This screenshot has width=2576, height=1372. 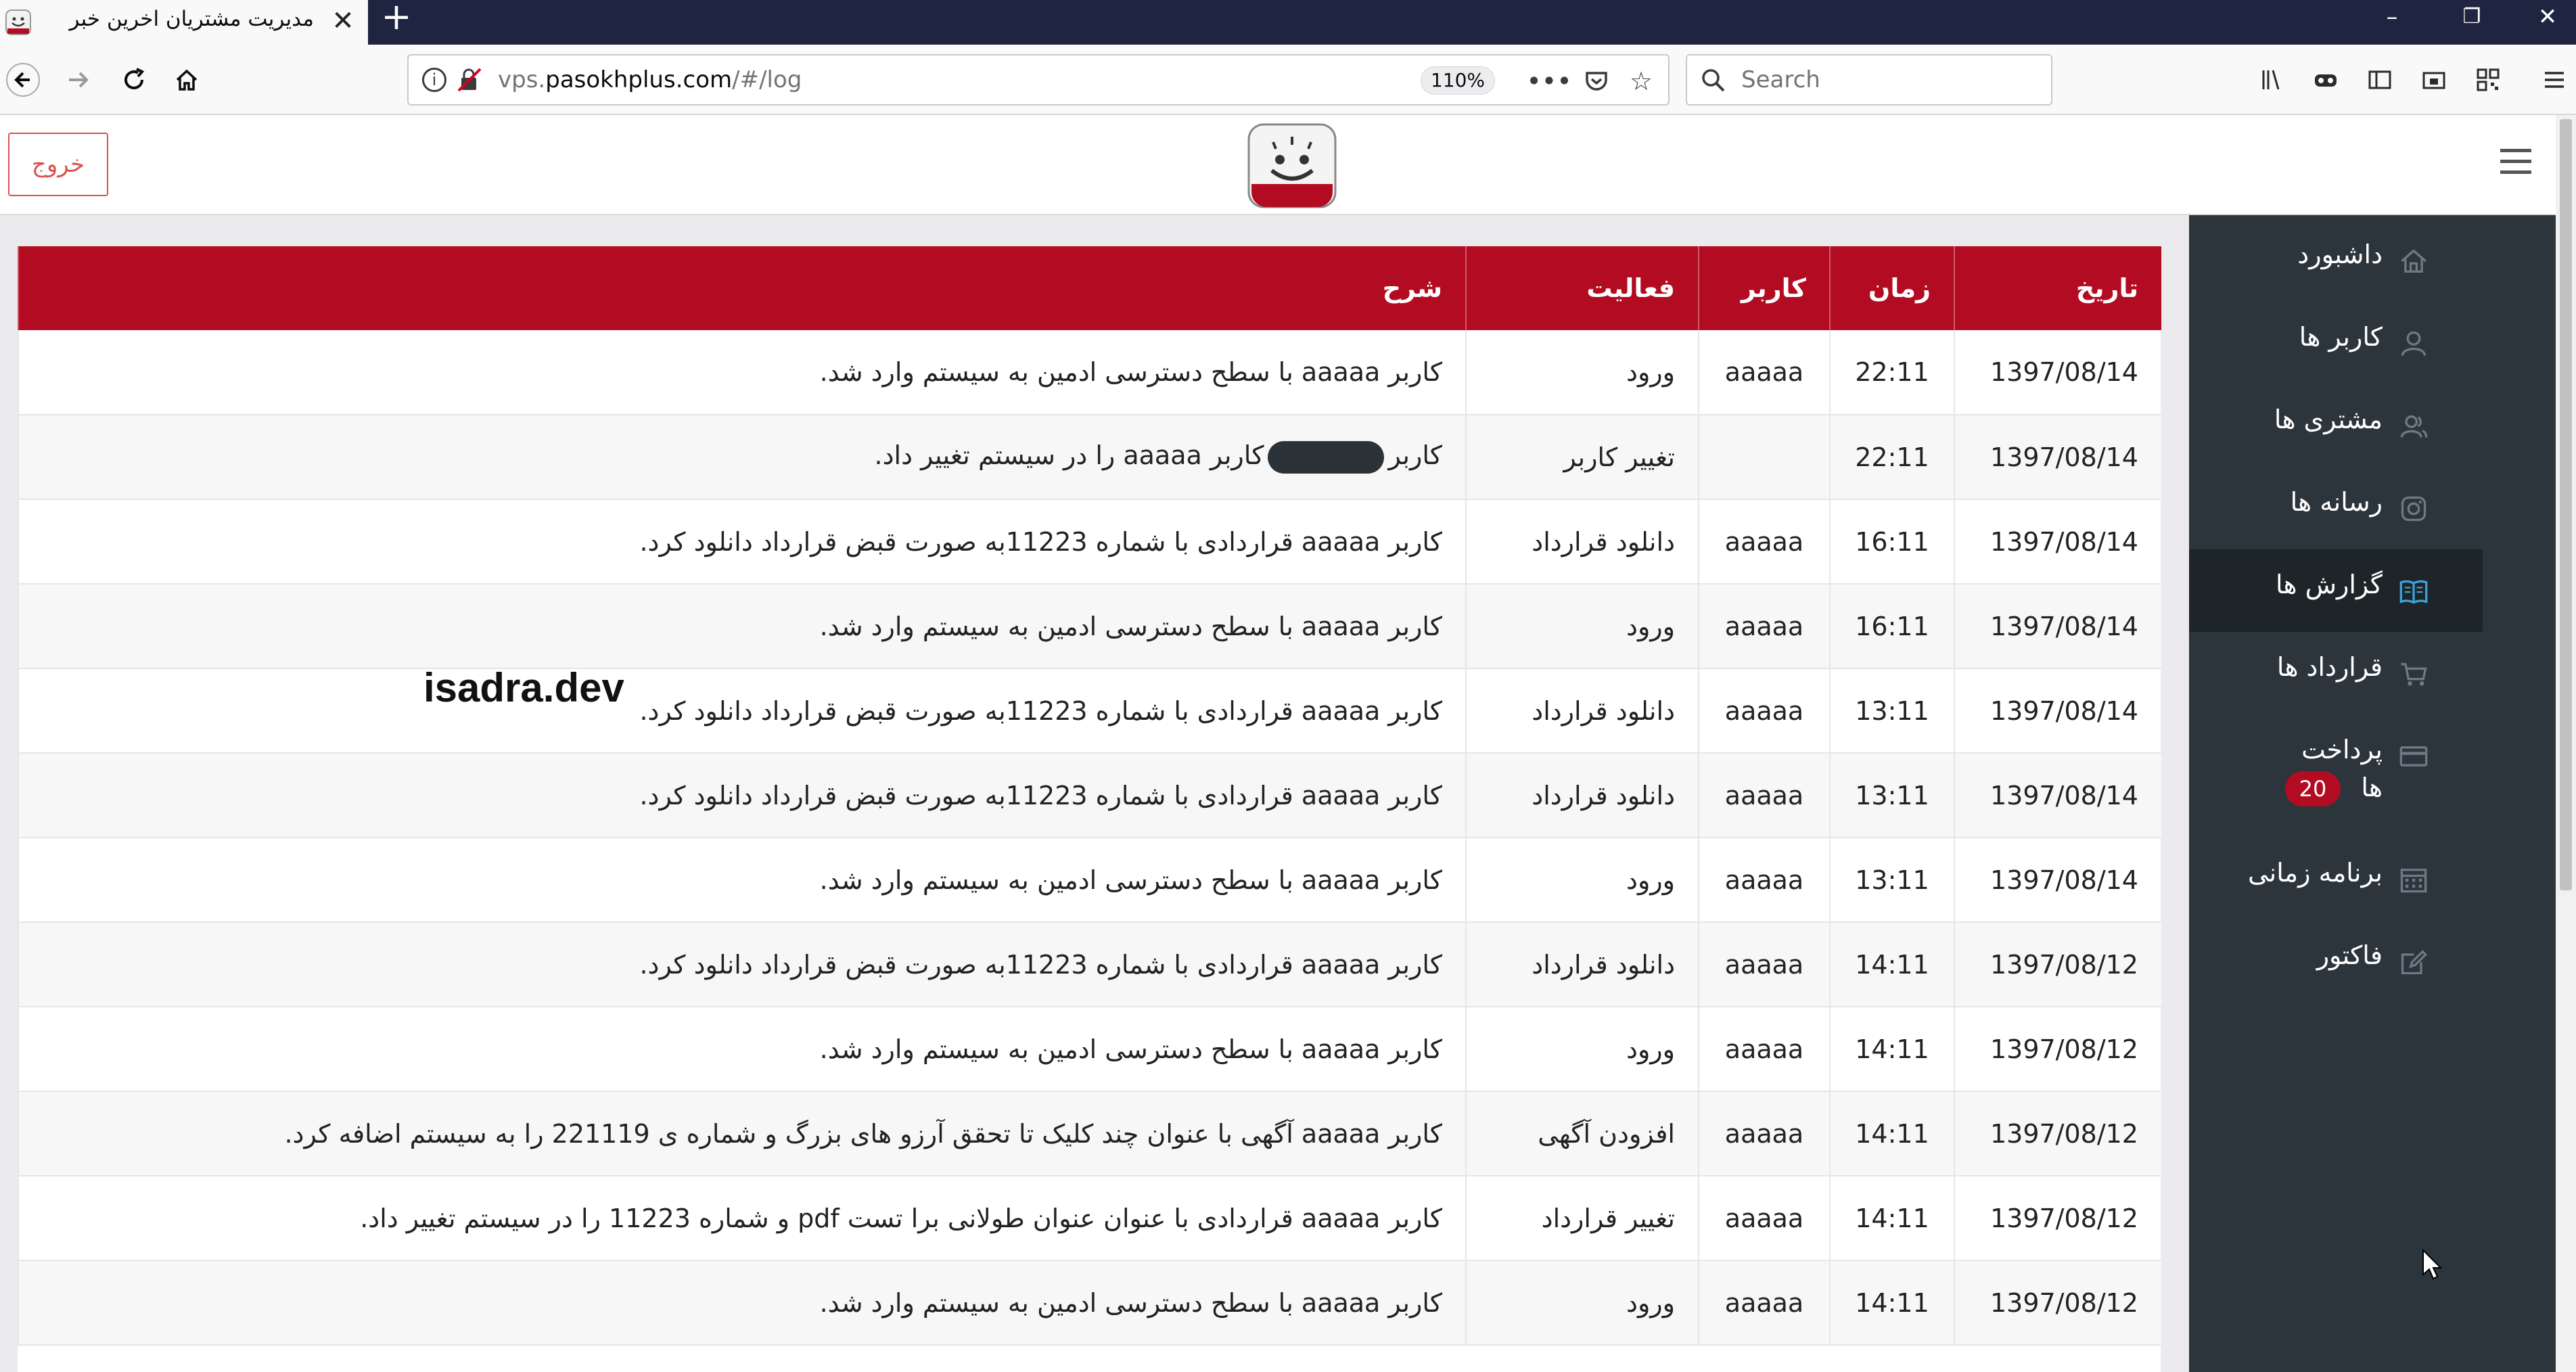 I want to click on browser-menu-icon, so click(x=2554, y=80).